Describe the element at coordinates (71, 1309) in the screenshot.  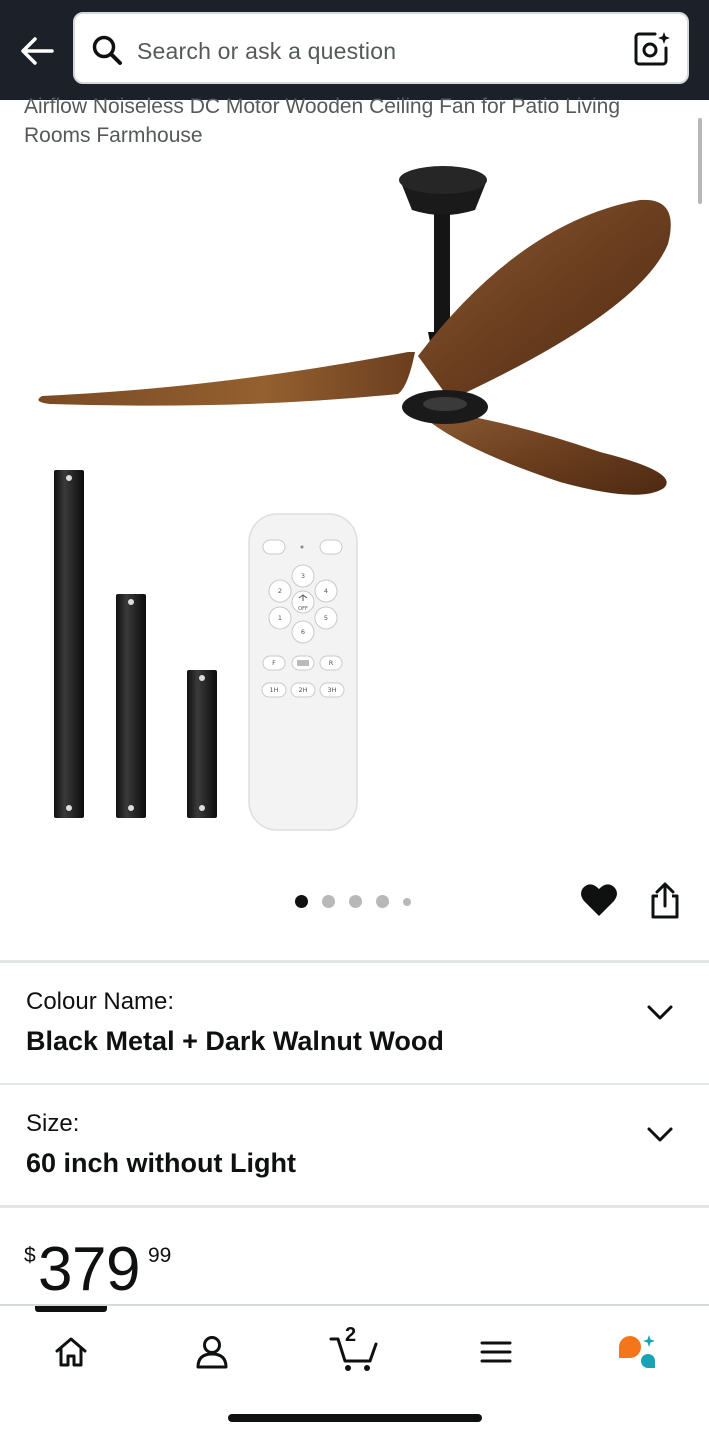
I see `active-tab-indicator` at that location.